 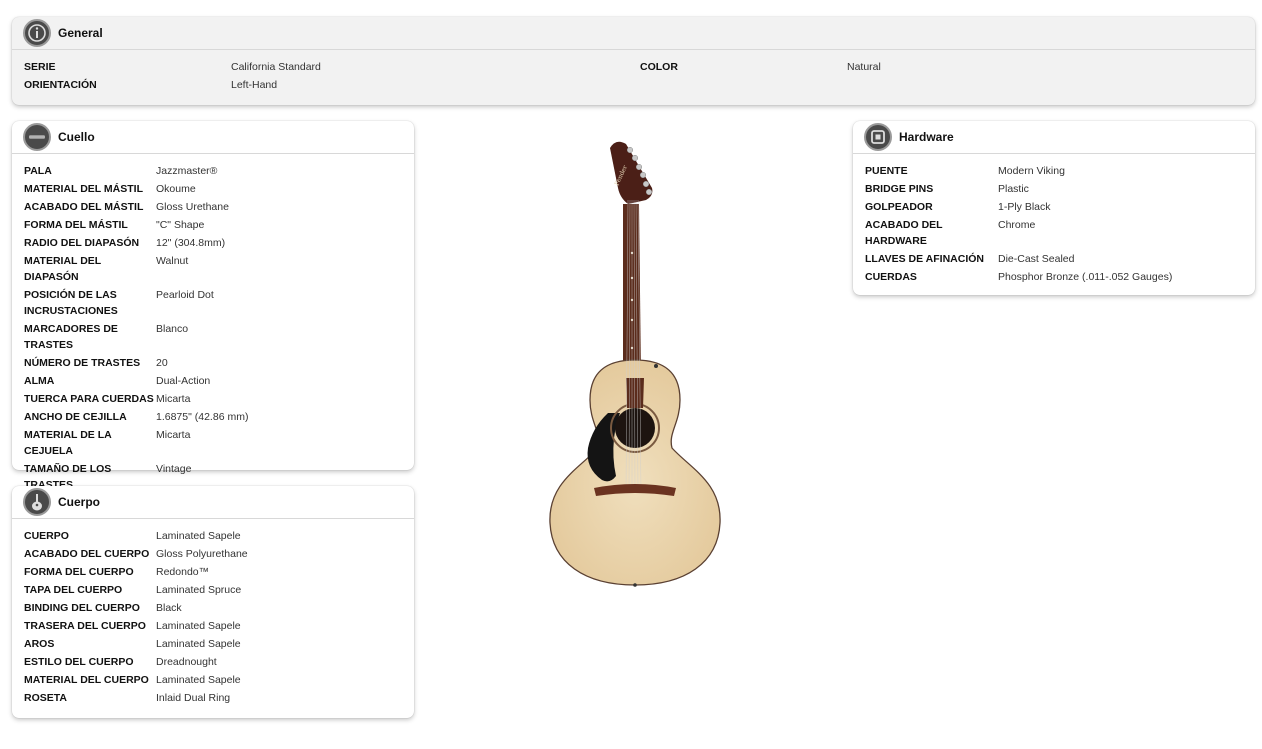 What do you see at coordinates (886, 171) in the screenshot?
I see `spec-label-puente: PUENTE` at bounding box center [886, 171].